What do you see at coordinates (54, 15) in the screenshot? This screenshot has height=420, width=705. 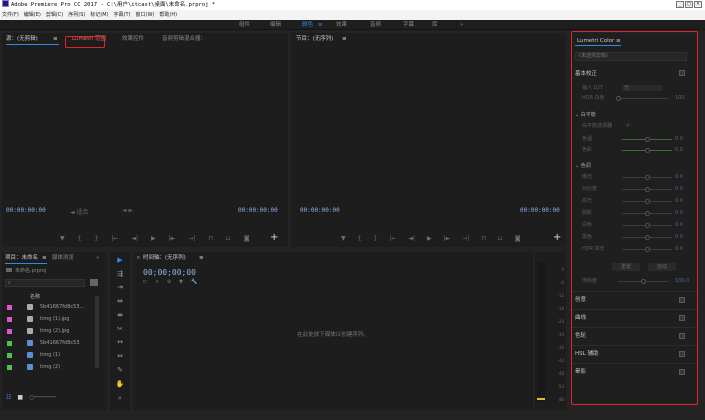 I see `menu-clip: 剪辑(C)` at bounding box center [54, 15].